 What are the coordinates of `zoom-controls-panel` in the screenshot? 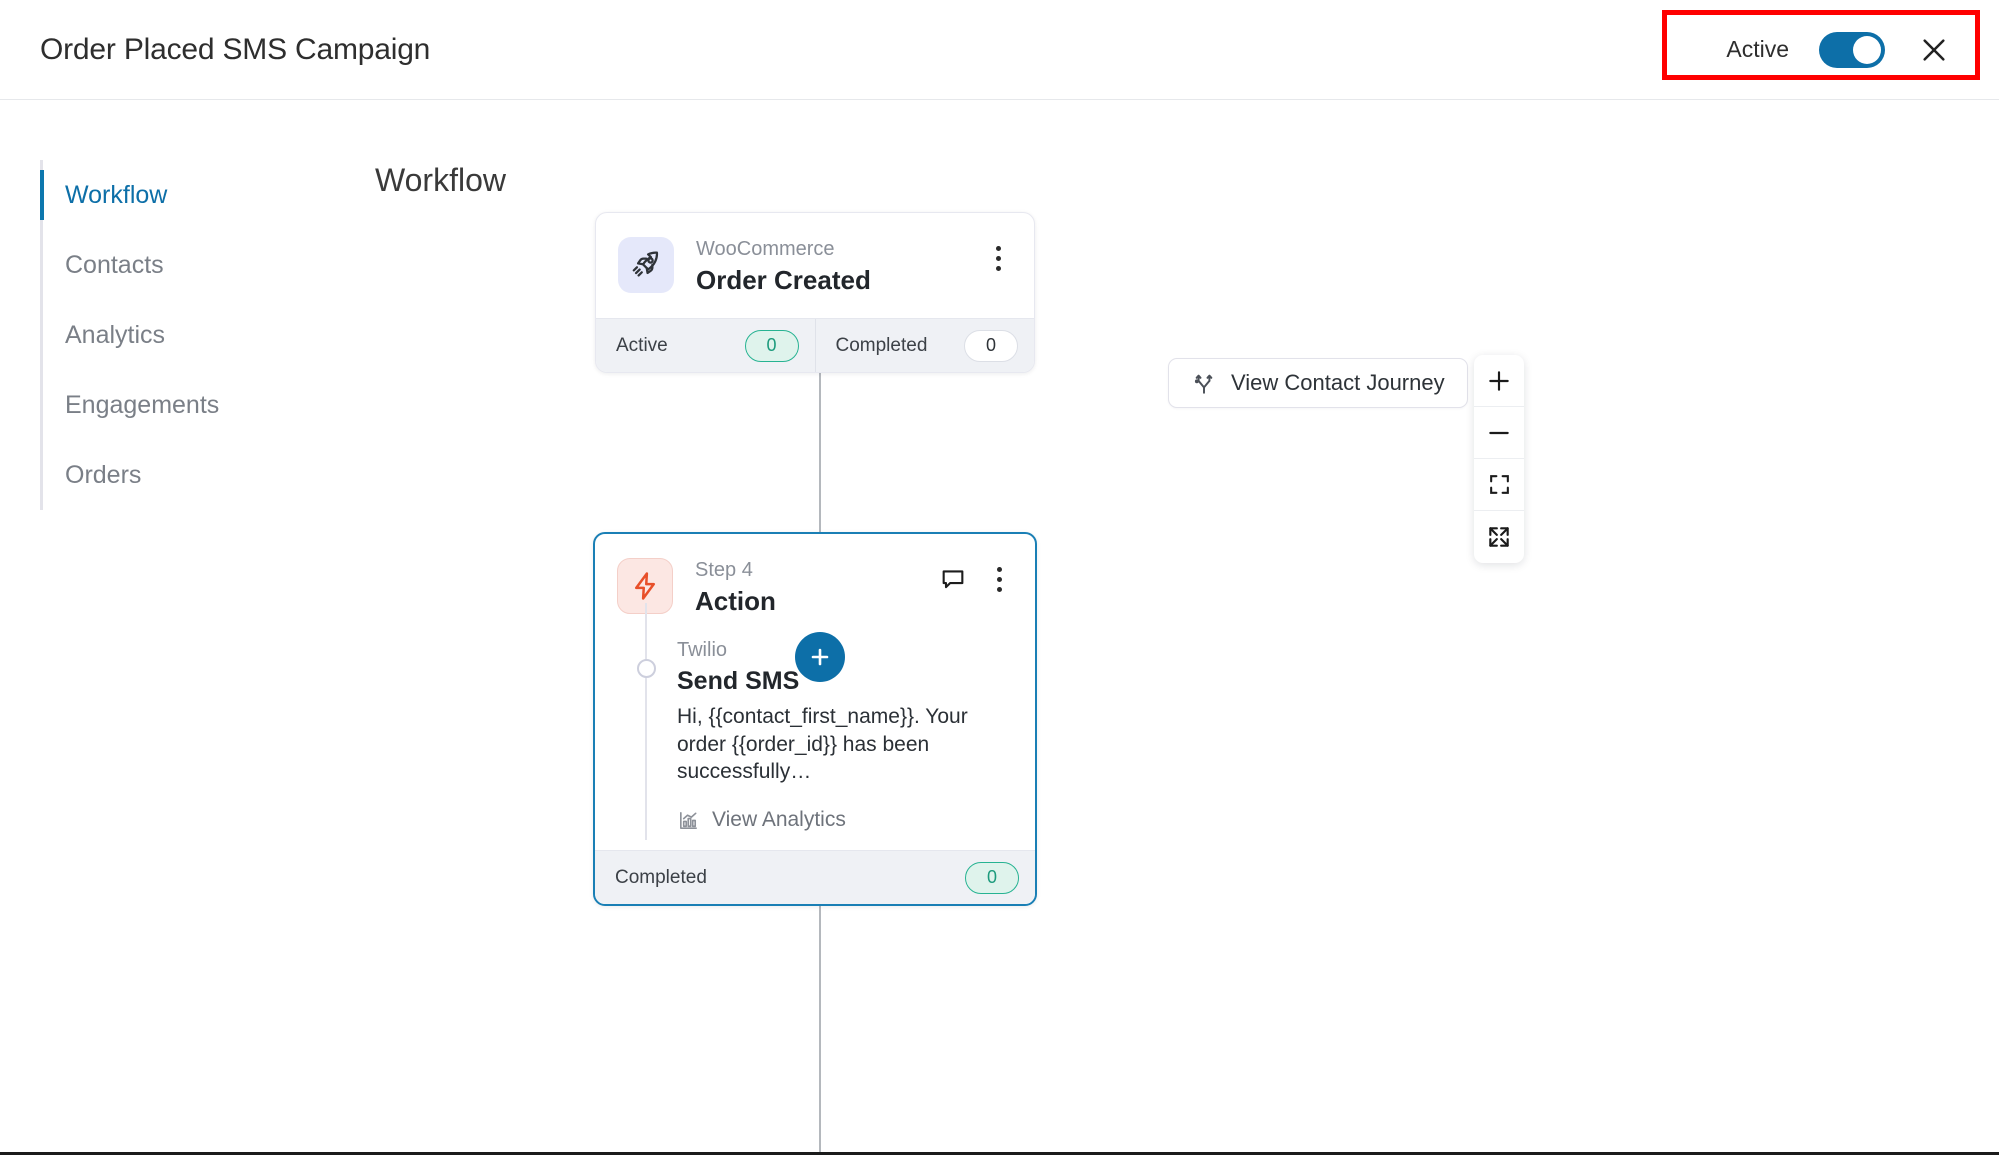 It's located at (1499, 459).